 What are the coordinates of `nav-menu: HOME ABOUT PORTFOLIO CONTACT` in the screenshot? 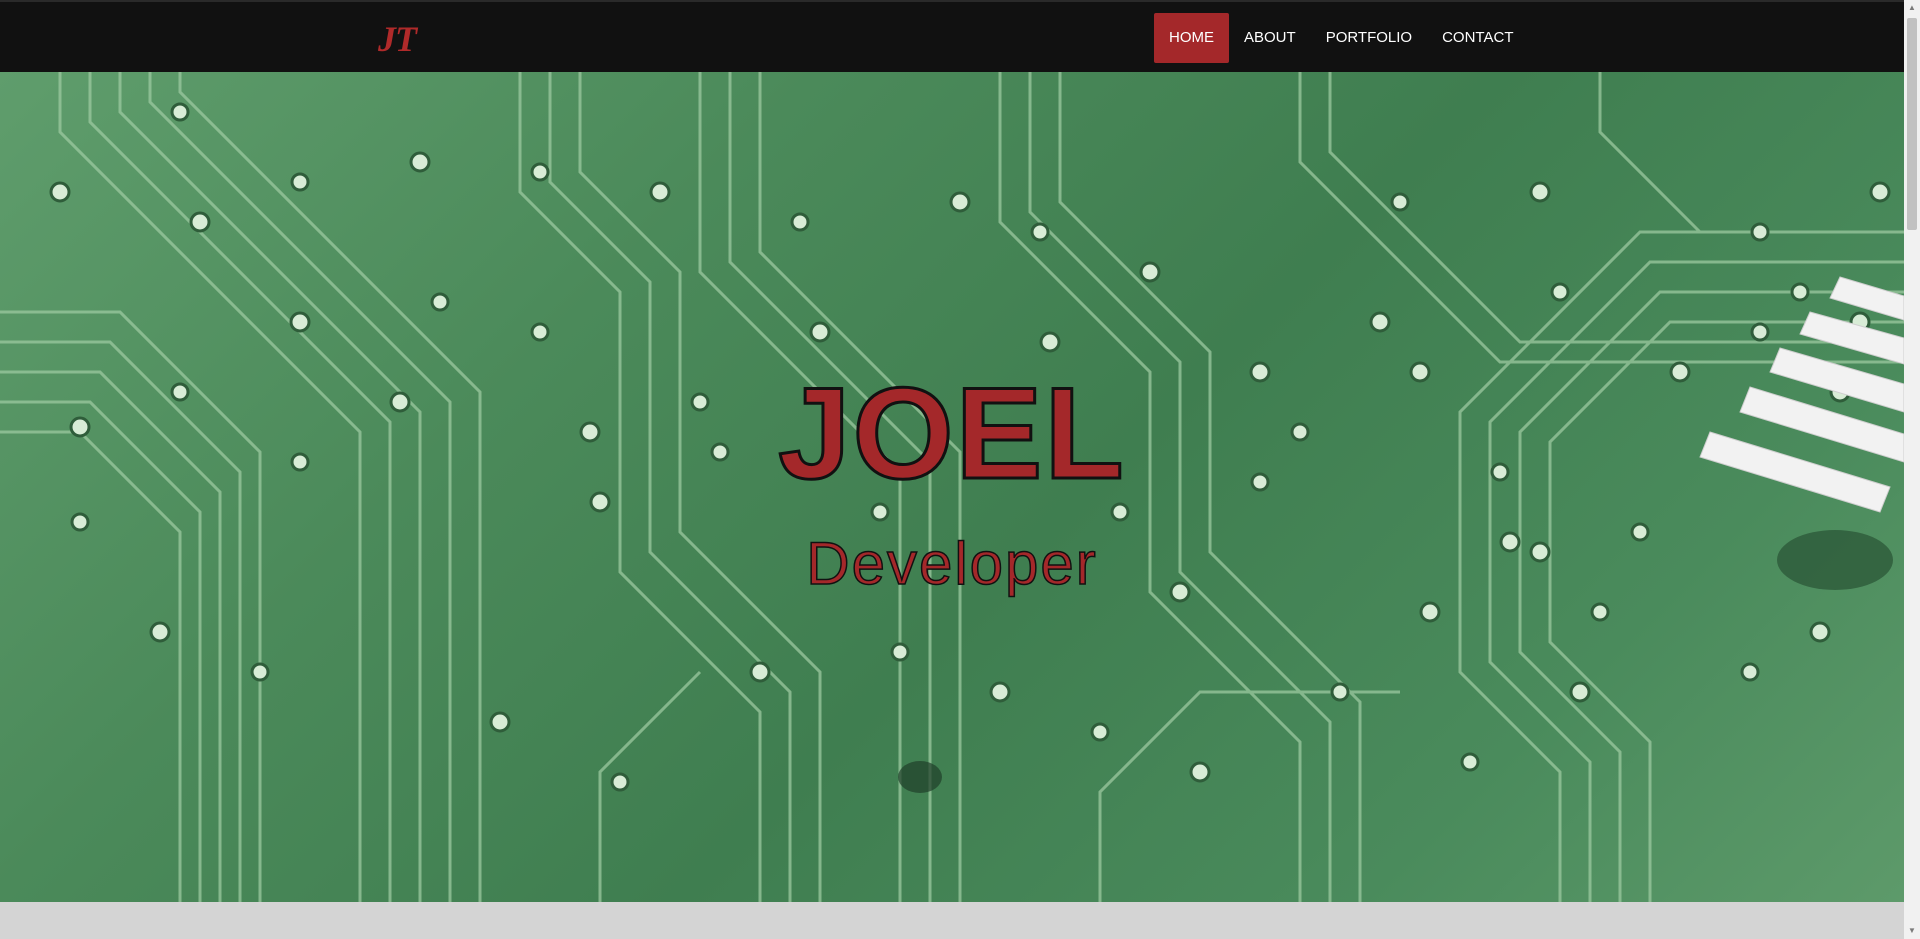 It's located at (1341, 38).